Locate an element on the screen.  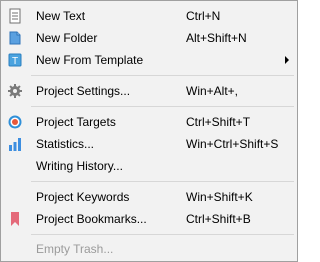
gear-icon is located at coordinates (15, 91).